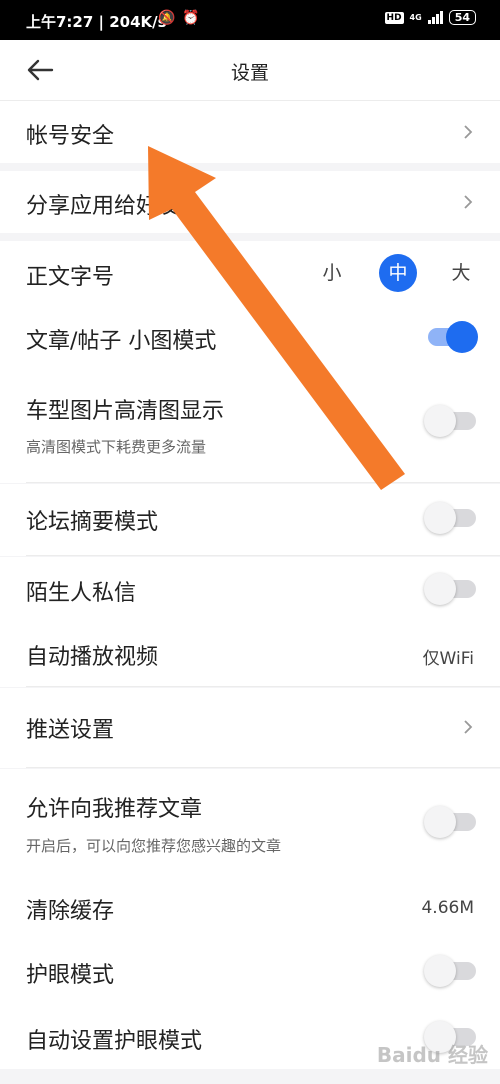 This screenshot has width=500, height=1084. What do you see at coordinates (81, 593) in the screenshot?
I see `stranger-pm-label: 陌生人私信` at bounding box center [81, 593].